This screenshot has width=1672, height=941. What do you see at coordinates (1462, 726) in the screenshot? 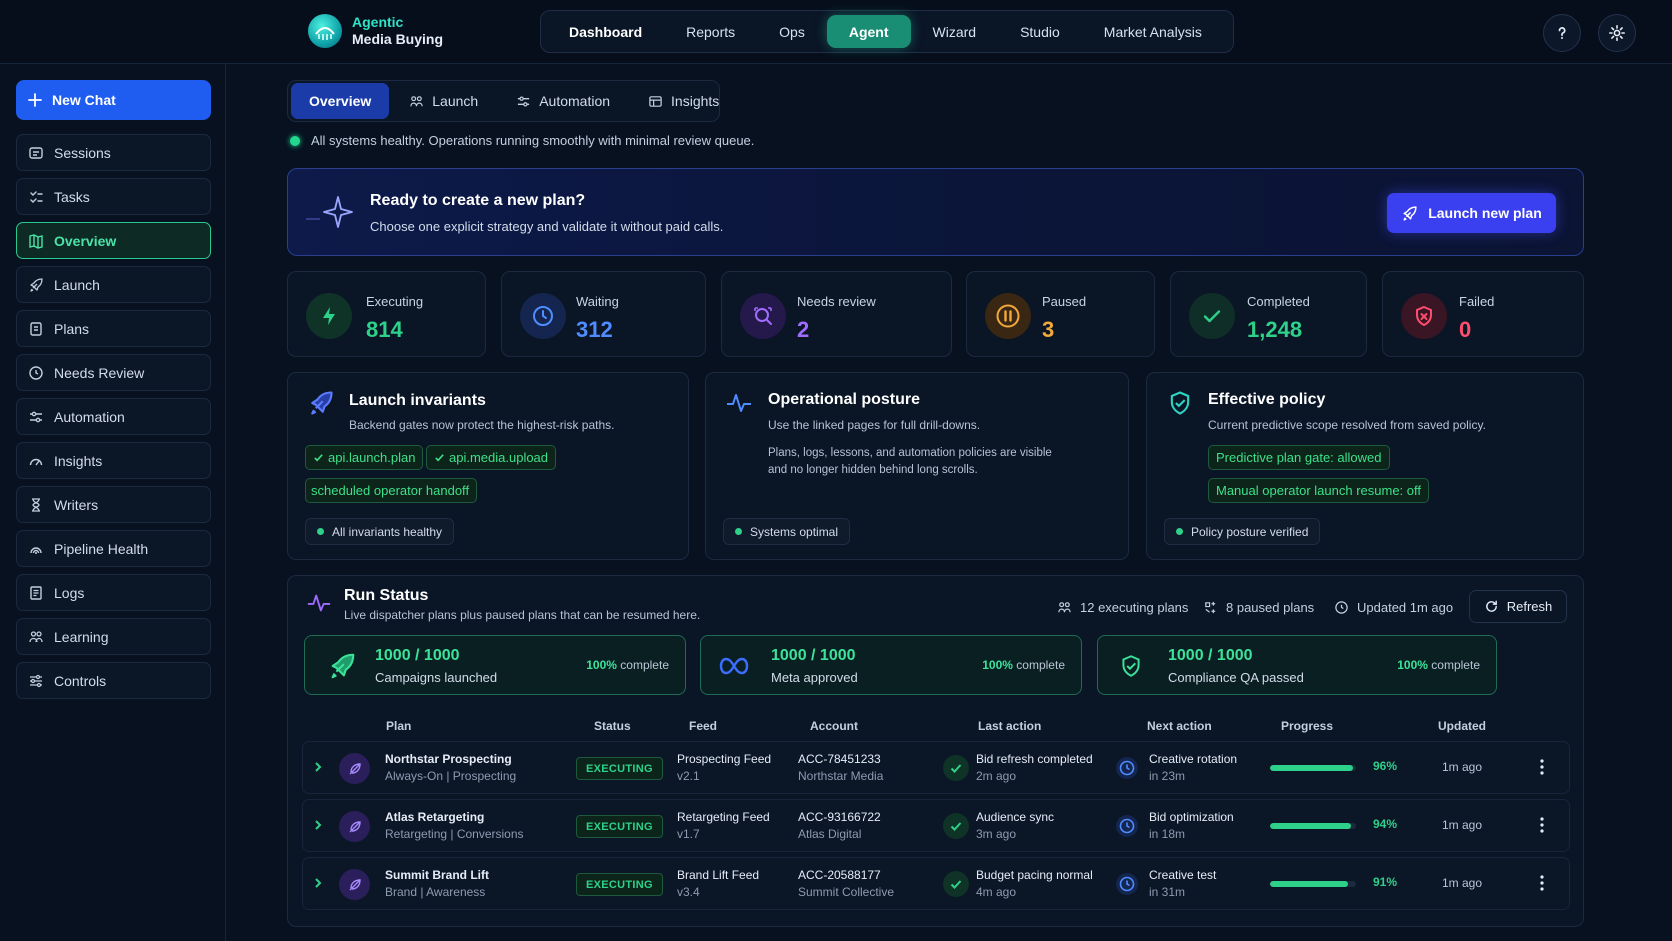
I see `column-header: Updated` at bounding box center [1462, 726].